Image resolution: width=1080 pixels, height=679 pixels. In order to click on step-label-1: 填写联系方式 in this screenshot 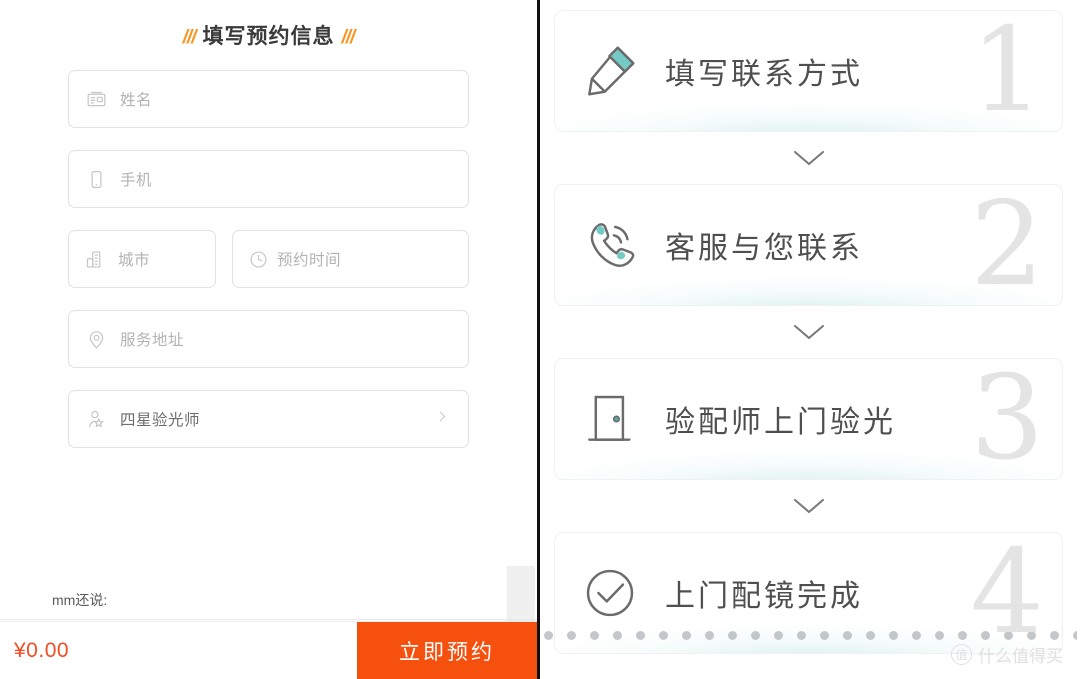, I will do `click(764, 74)`.